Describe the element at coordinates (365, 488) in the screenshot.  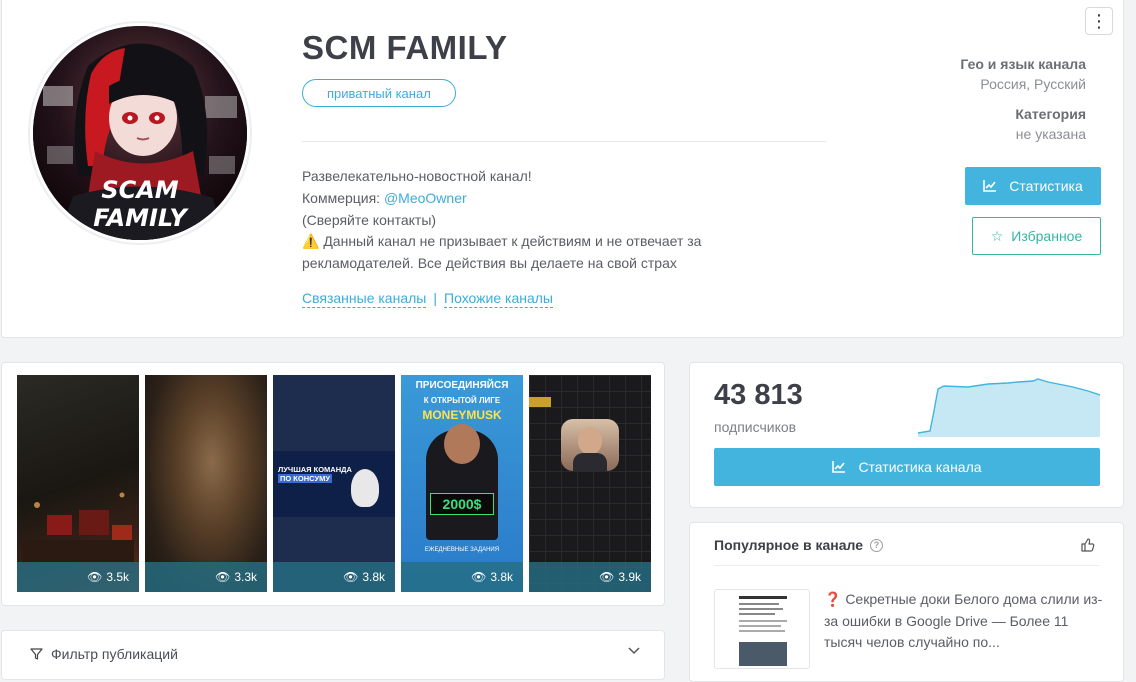
I see `story-mascot` at that location.